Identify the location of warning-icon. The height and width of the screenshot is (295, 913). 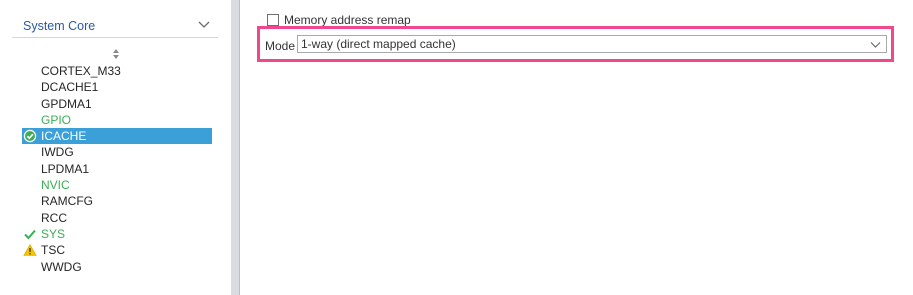
(30, 250).